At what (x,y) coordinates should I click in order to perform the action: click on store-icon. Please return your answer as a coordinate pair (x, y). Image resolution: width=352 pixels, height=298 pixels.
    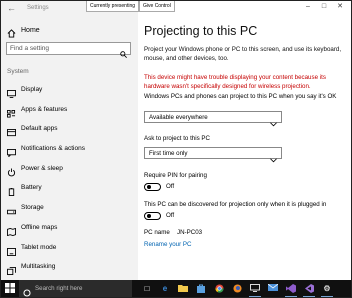
    Looking at the image, I should click on (201, 288).